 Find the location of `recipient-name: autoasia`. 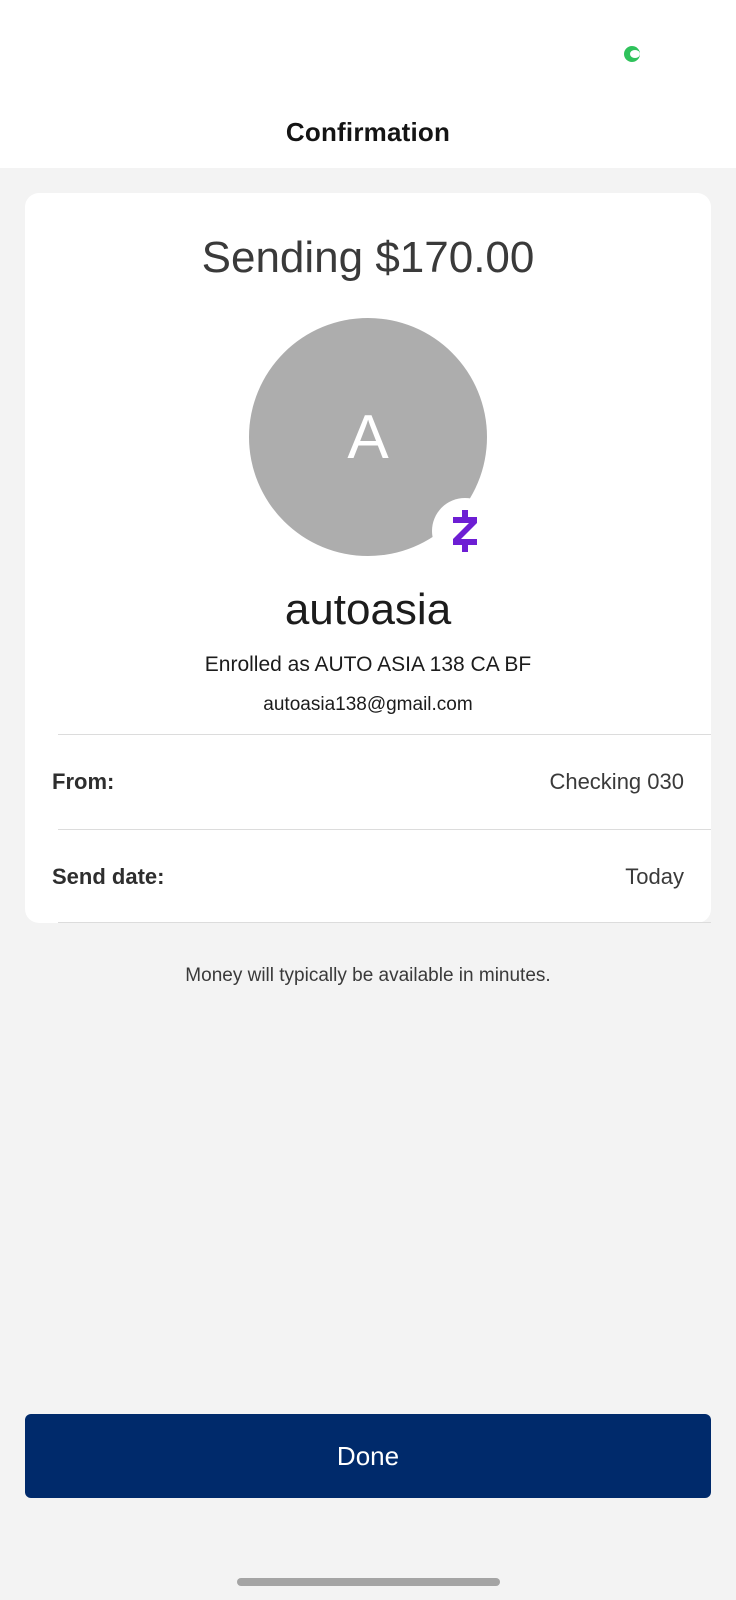

recipient-name: autoasia is located at coordinates (368, 609).